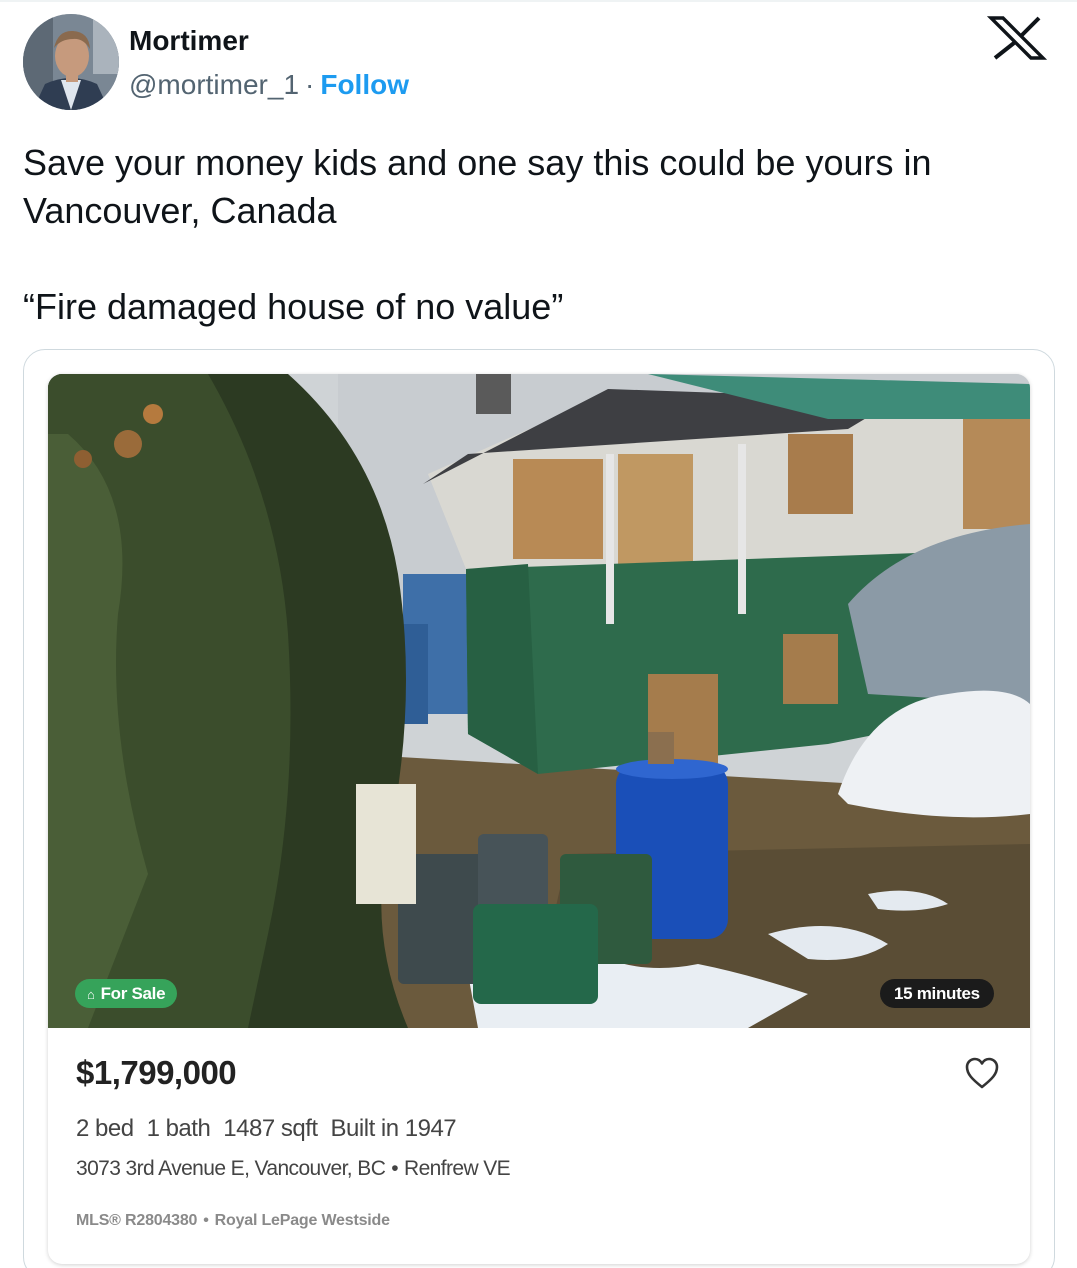  Describe the element at coordinates (189, 41) in the screenshot. I see `author-name: Mortimer` at that location.